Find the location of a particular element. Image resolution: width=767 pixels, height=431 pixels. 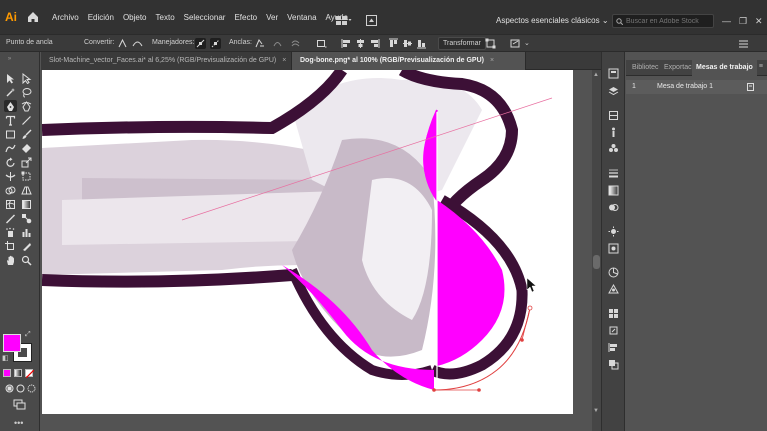

menu-efecto: Efecto is located at coordinates (245, 17).